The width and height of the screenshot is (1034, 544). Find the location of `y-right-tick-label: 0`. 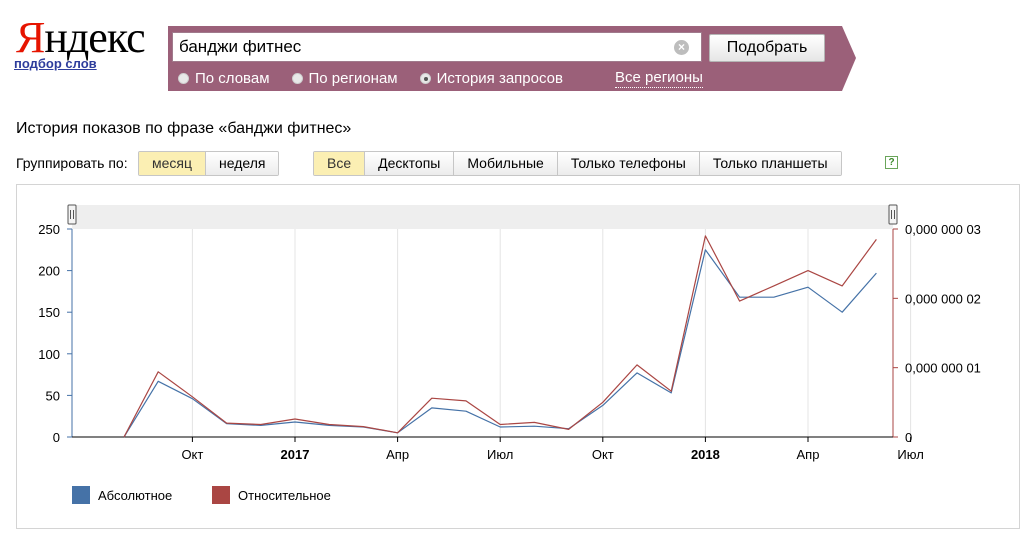

y-right-tick-label: 0 is located at coordinates (908, 437).